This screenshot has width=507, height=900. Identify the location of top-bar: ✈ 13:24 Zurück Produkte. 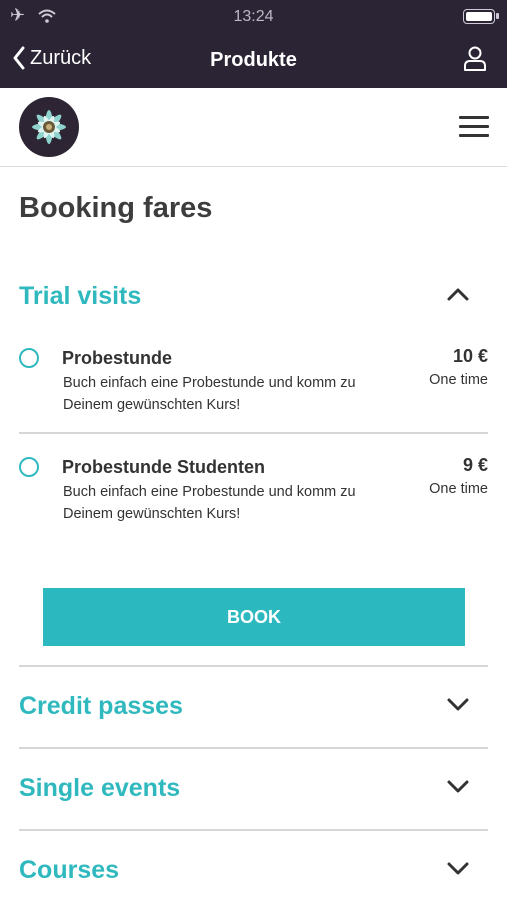
(253, 44).